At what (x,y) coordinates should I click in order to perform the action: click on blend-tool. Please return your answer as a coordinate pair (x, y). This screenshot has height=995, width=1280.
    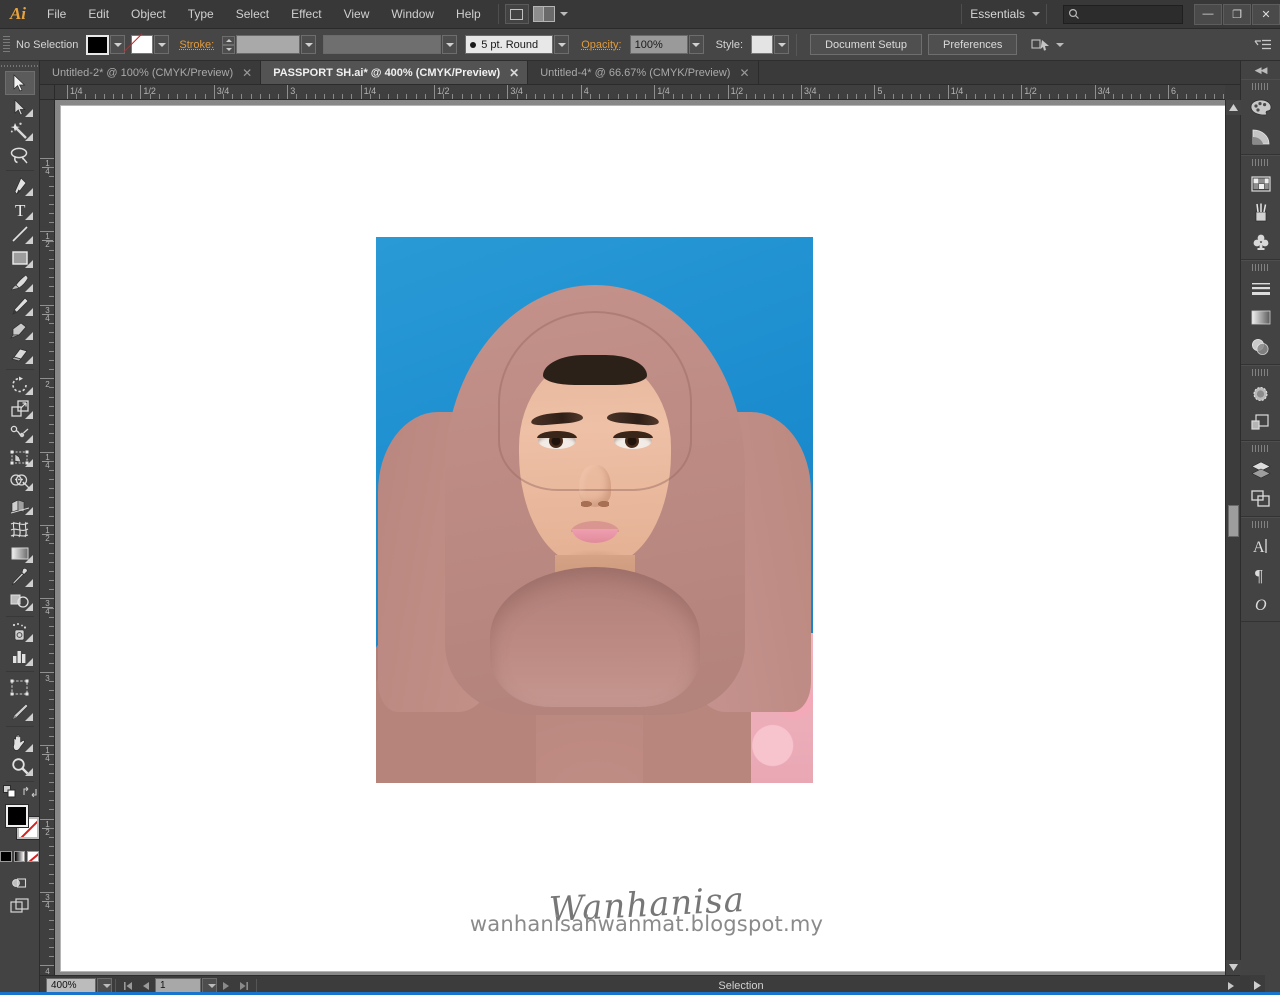
    Looking at the image, I should click on (20, 601).